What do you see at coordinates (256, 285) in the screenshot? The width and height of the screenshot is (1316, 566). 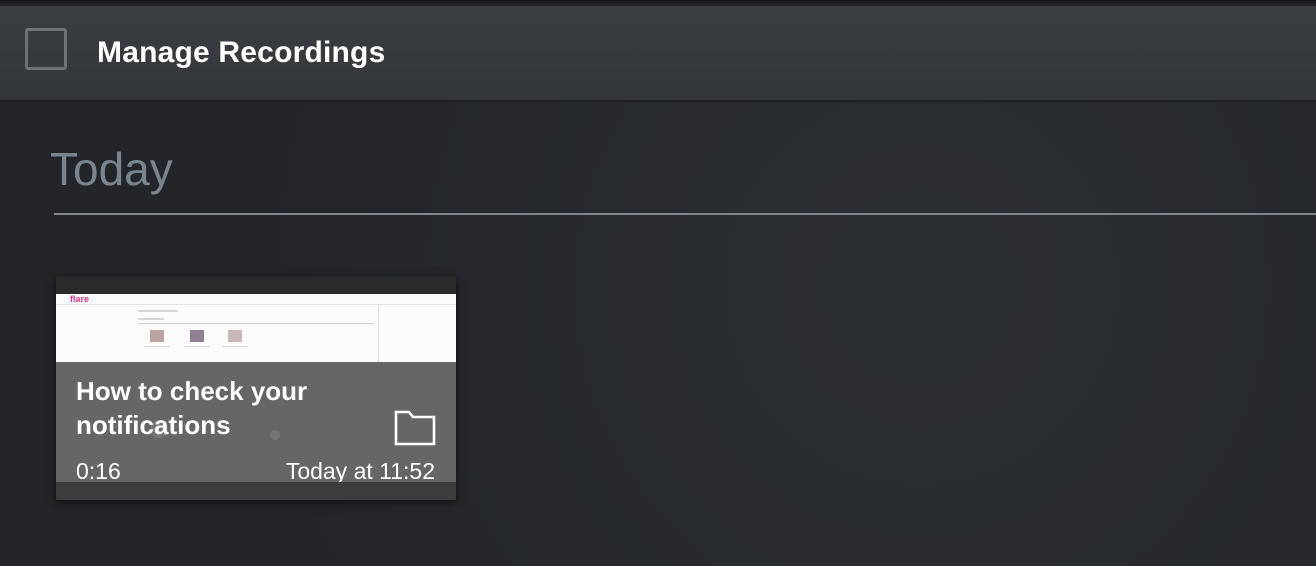 I see `thumbnail-topbar` at bounding box center [256, 285].